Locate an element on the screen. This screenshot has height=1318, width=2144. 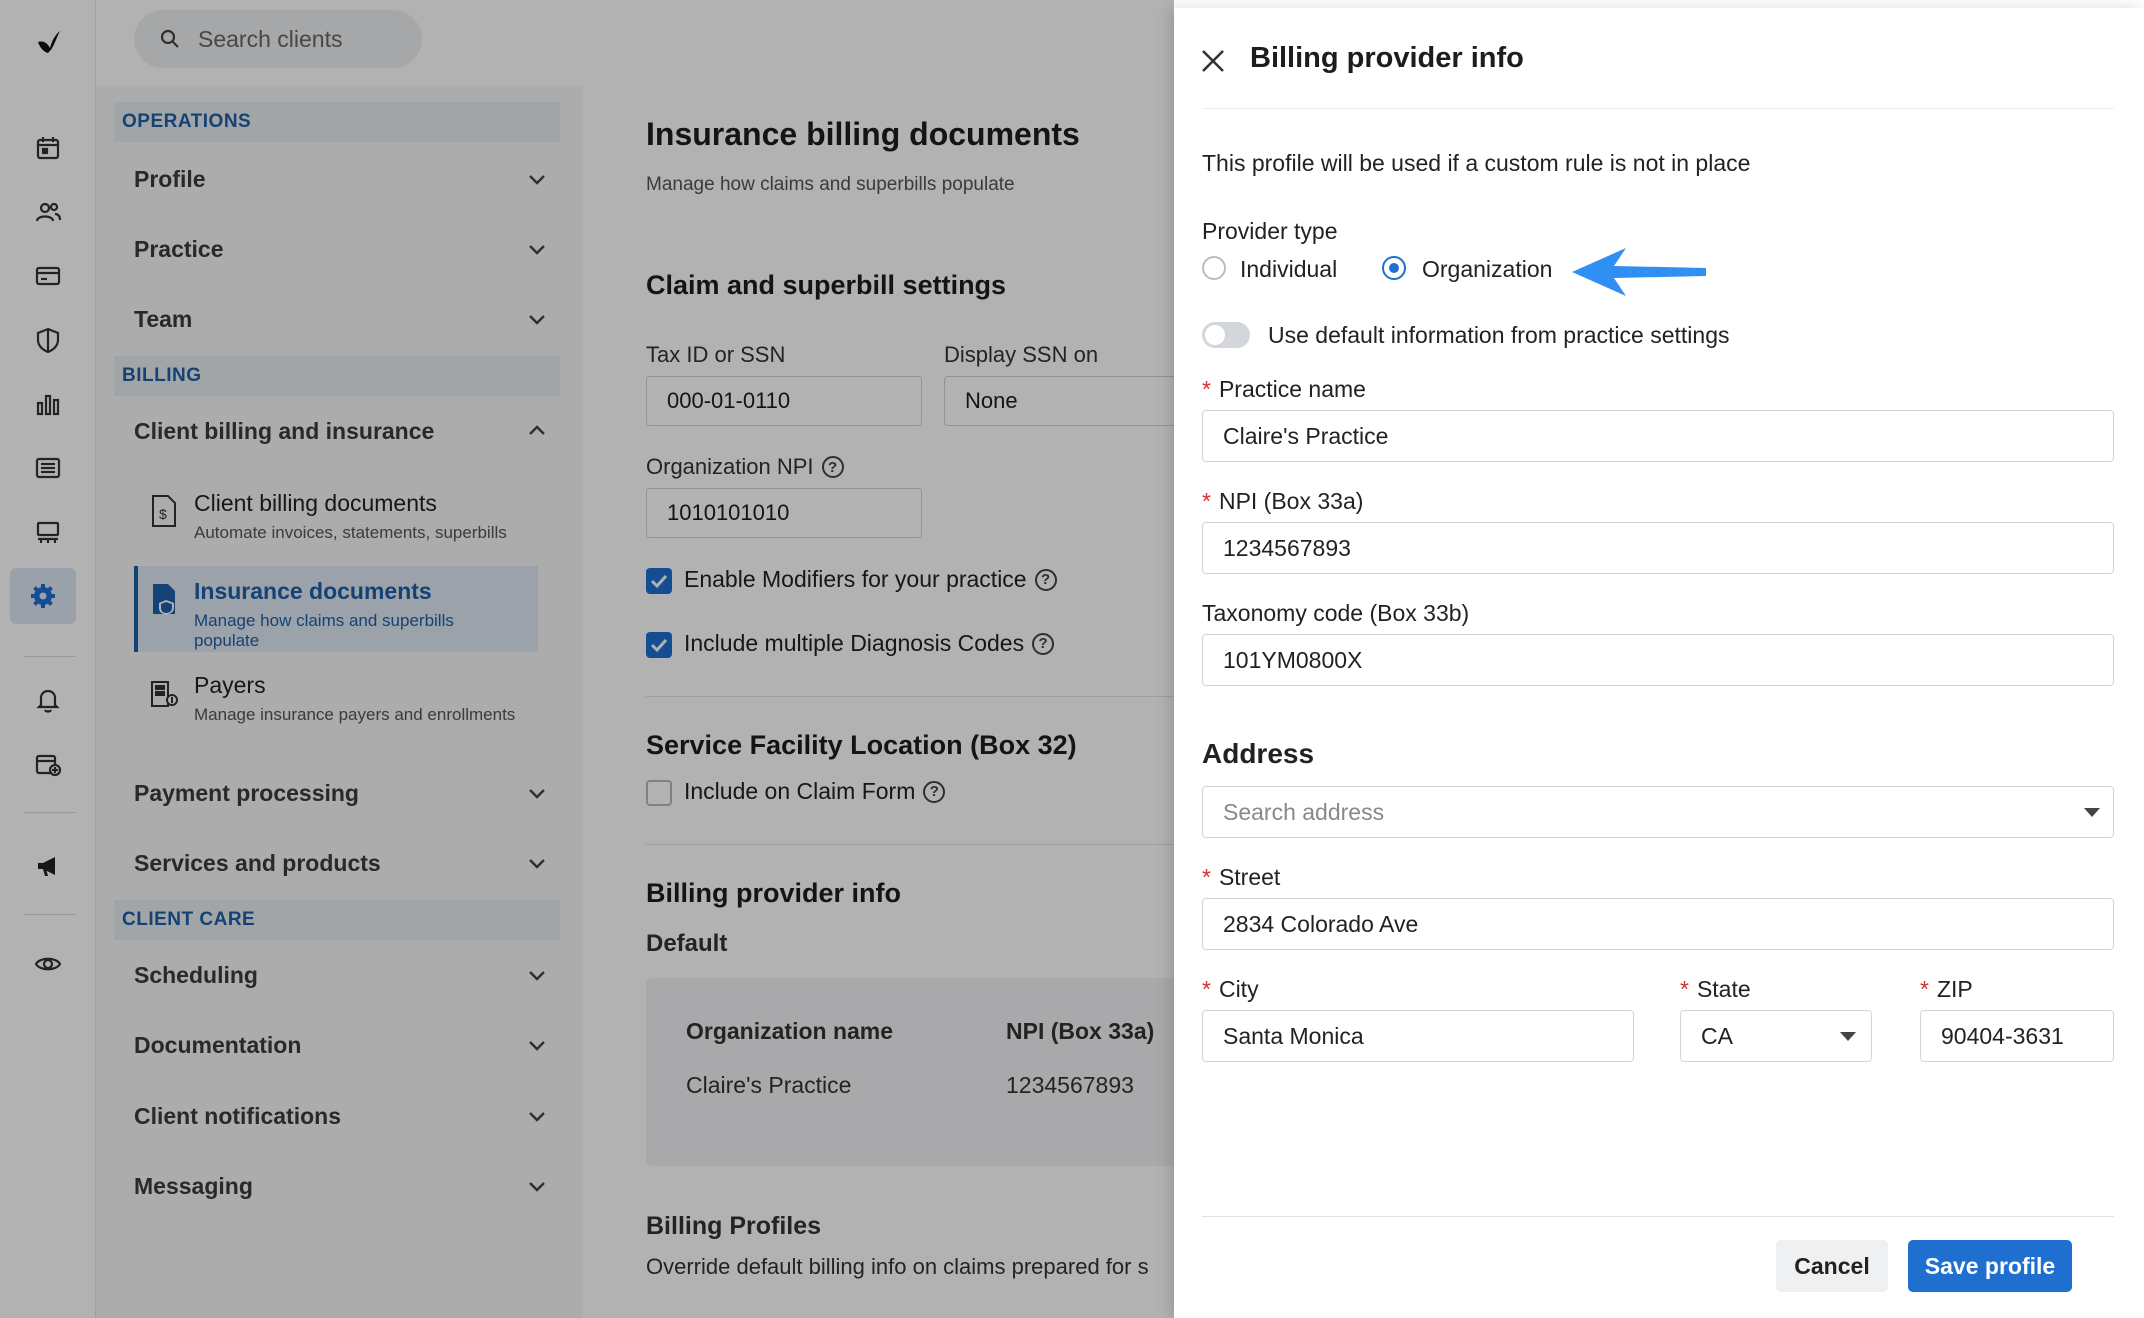
state-label-row: * State is located at coordinates (1715, 989).